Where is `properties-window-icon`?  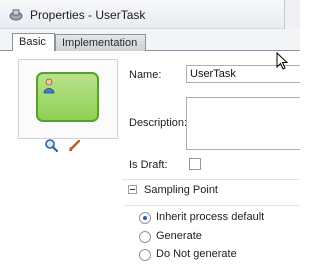
properties-window-icon is located at coordinates (16, 15).